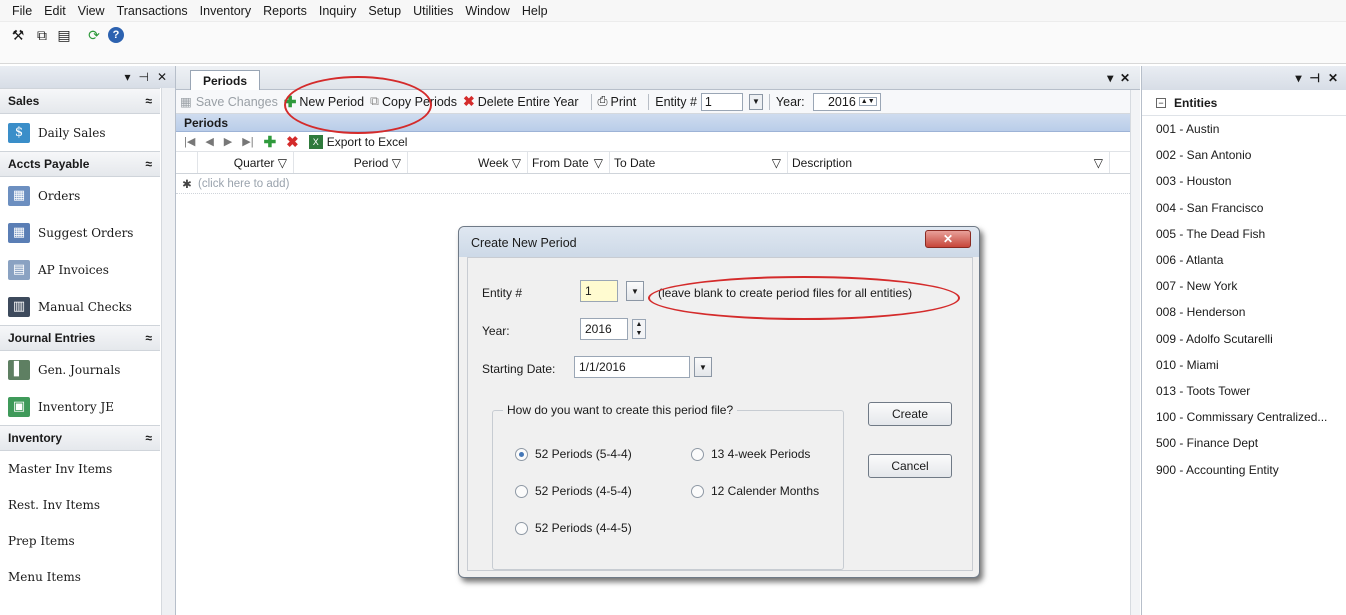 This screenshot has width=1346, height=615. I want to click on nav-item-daily-sales: $ Daily Sales, so click(80, 132).